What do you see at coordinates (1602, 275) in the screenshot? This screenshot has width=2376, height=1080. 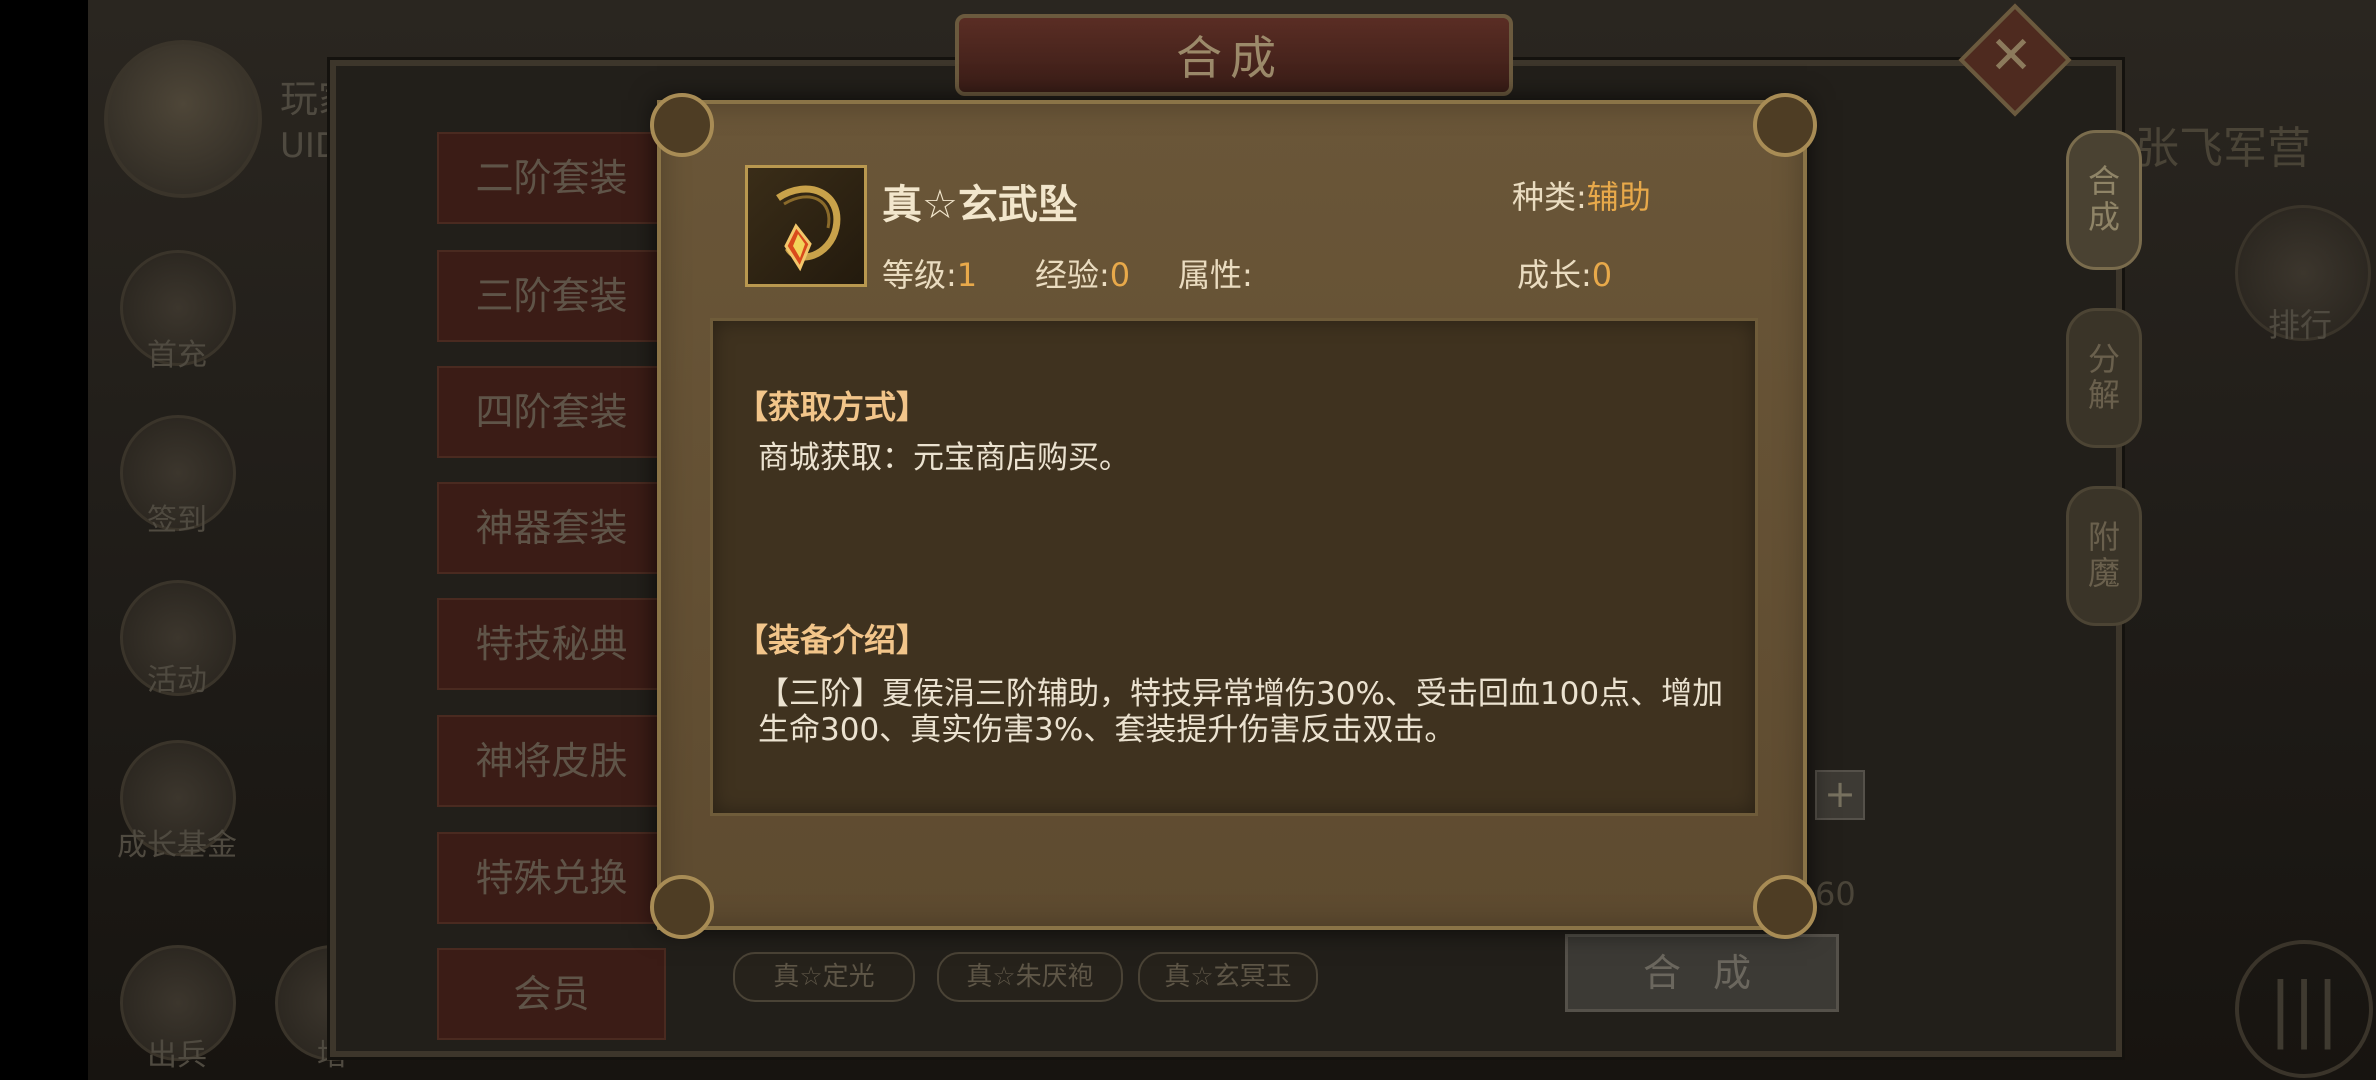 I see `item-growth-value: 0` at bounding box center [1602, 275].